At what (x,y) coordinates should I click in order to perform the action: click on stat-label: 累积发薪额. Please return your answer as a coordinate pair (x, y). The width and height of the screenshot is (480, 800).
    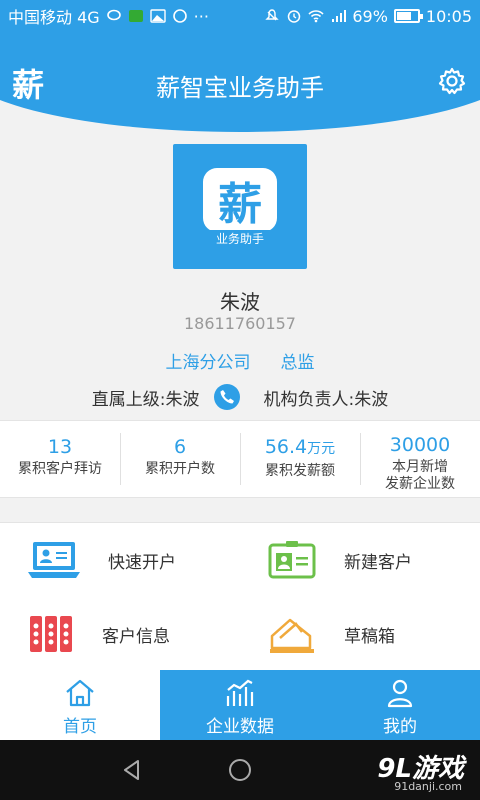
    Looking at the image, I should click on (300, 471).